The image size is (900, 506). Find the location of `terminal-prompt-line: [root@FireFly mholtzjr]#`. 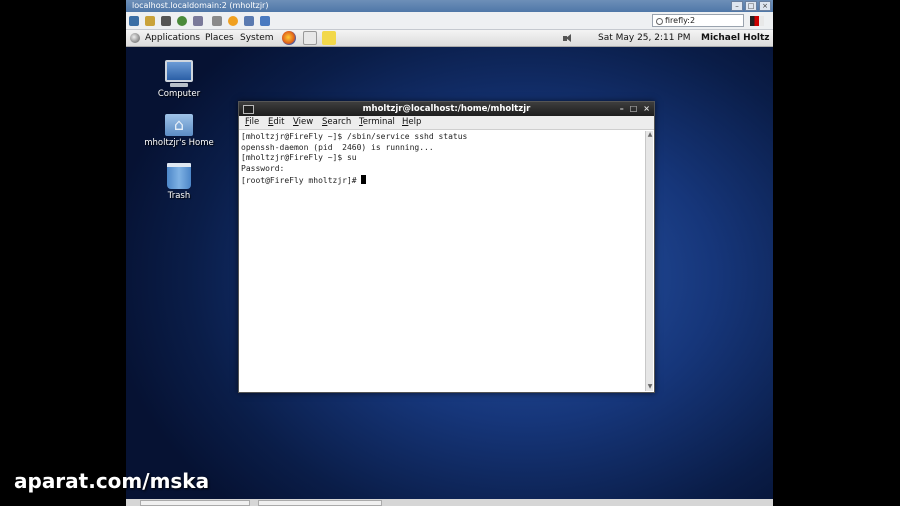

terminal-prompt-line: [root@FireFly mholtzjr]# is located at coordinates (442, 180).